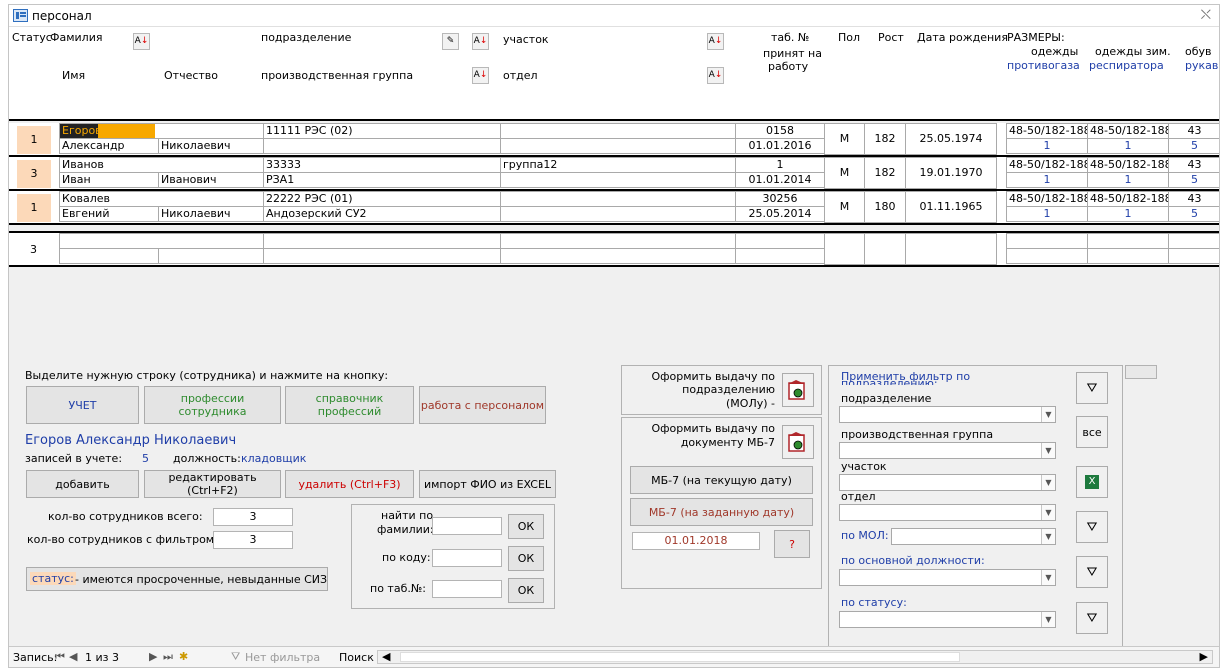  What do you see at coordinates (780, 214) in the screenshot?
I see `hired-date-field: 25.05.2014` at bounding box center [780, 214].